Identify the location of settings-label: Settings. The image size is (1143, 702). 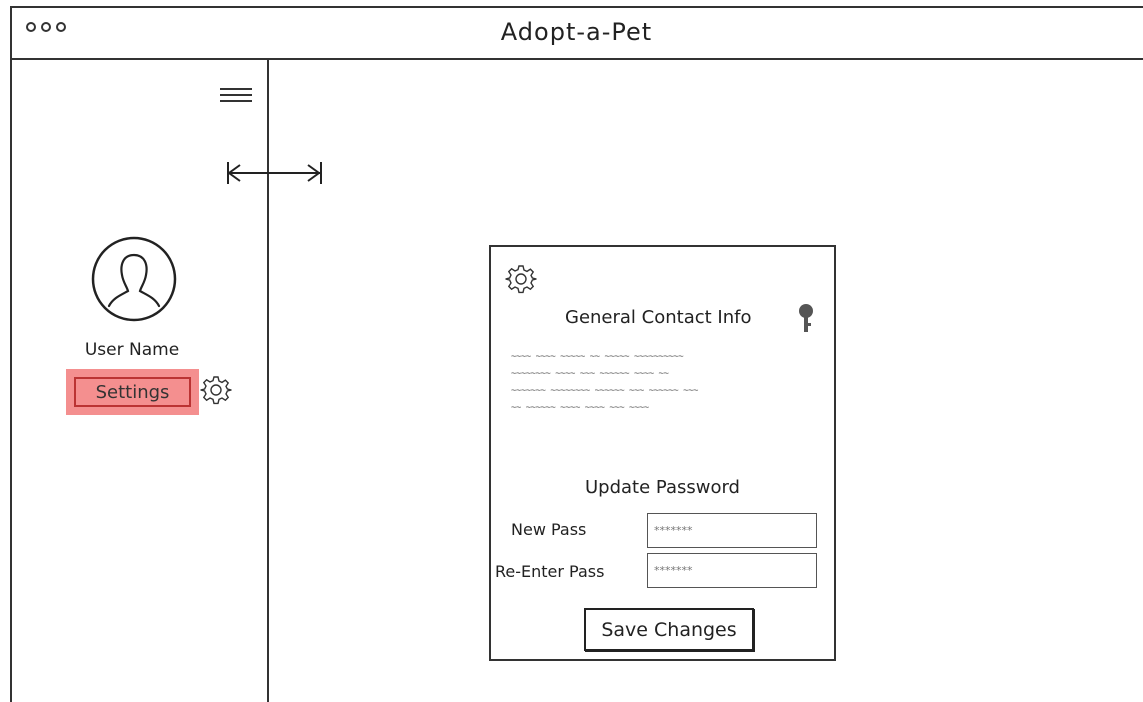
(132, 392).